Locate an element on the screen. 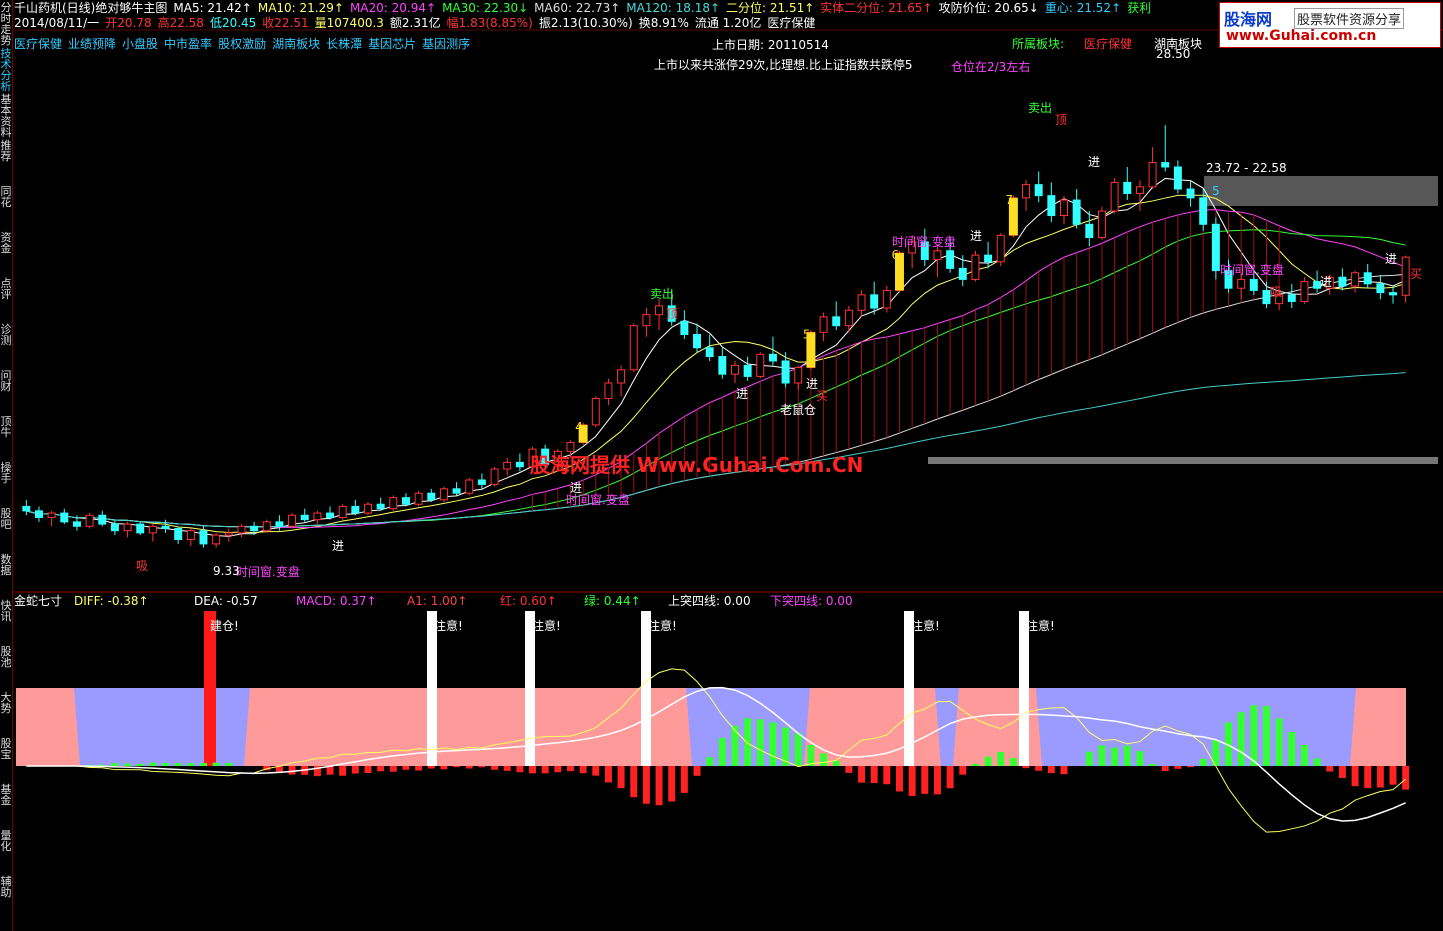 This screenshot has height=931, width=1443. ma-value-5: MA60: 22.73↑ is located at coordinates (577, 8).